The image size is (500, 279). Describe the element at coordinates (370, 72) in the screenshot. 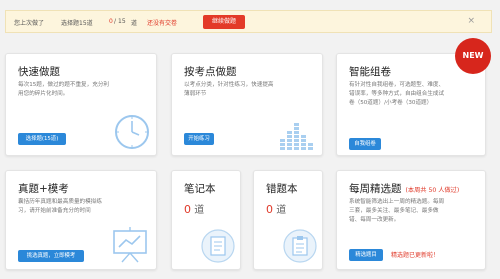

I see `smart-paper-title: 智能组卷` at that location.